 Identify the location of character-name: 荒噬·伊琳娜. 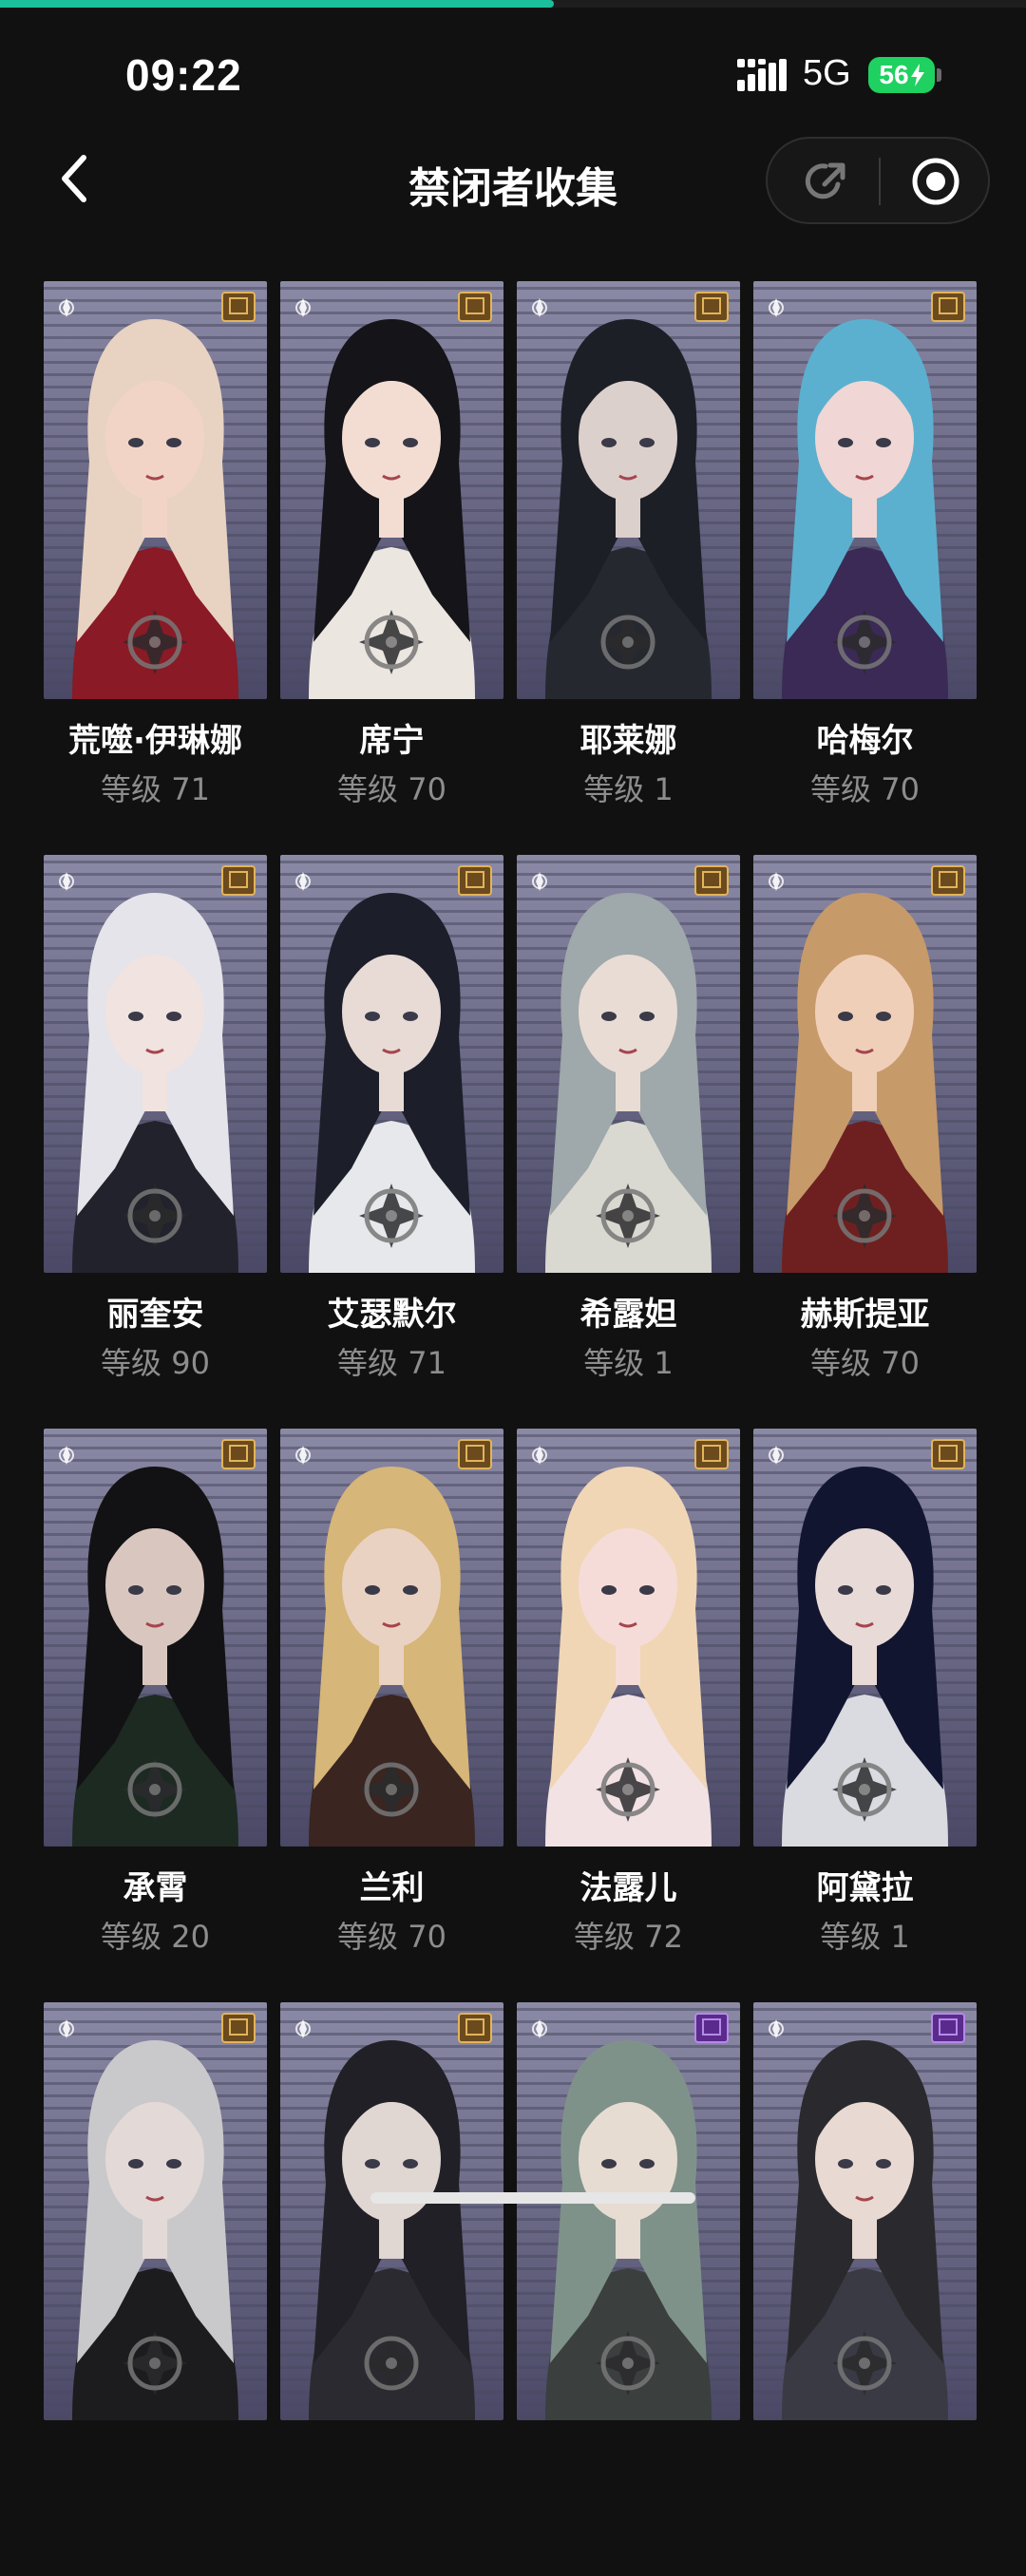
(155, 741).